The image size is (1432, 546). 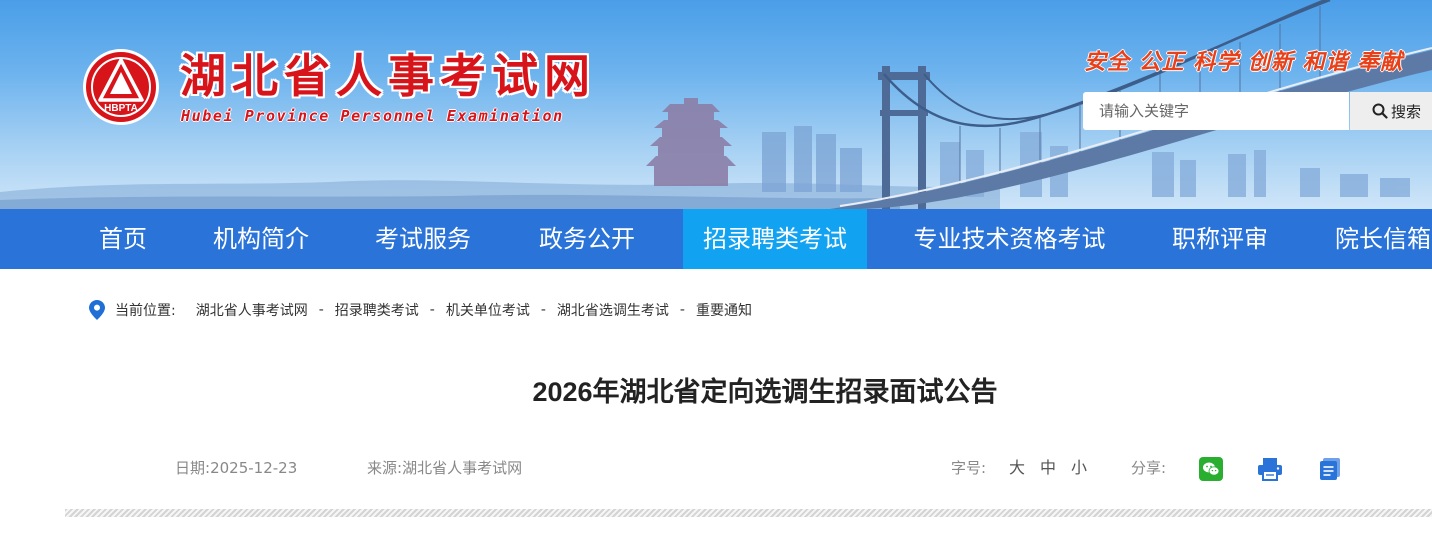 What do you see at coordinates (145, 311) in the screenshot?
I see `breadcrumb-label: 当前位置:` at bounding box center [145, 311].